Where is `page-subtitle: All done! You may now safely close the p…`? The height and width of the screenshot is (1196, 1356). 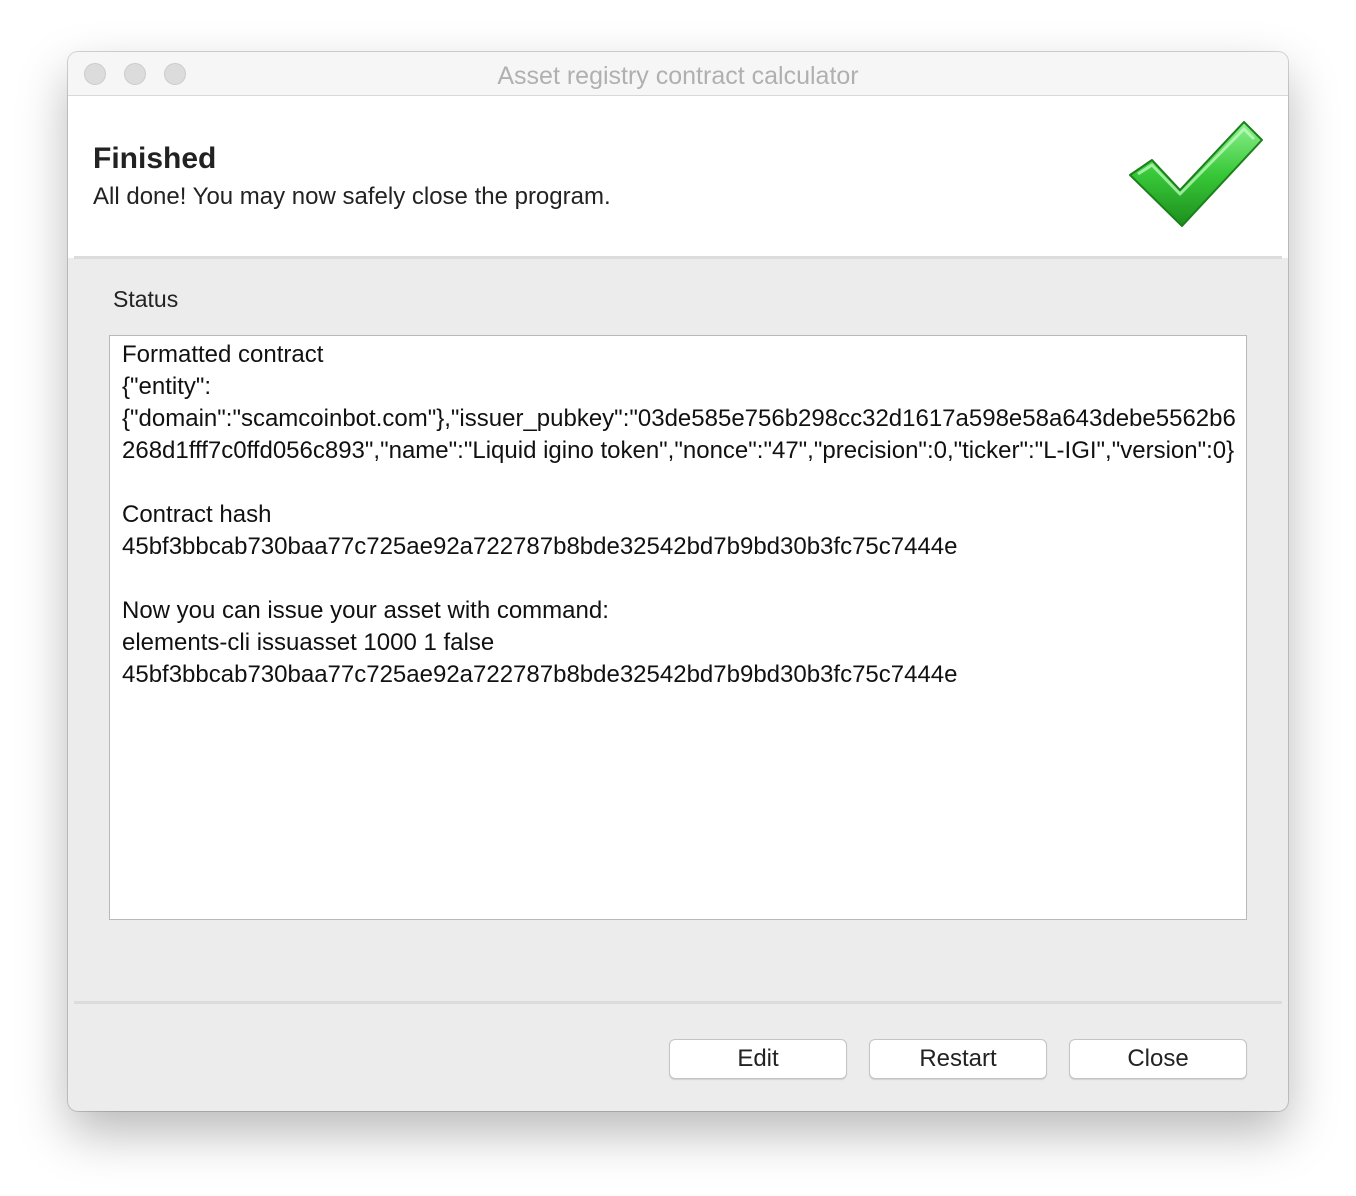
page-subtitle: All done! You may now safely close the p… is located at coordinates (352, 196).